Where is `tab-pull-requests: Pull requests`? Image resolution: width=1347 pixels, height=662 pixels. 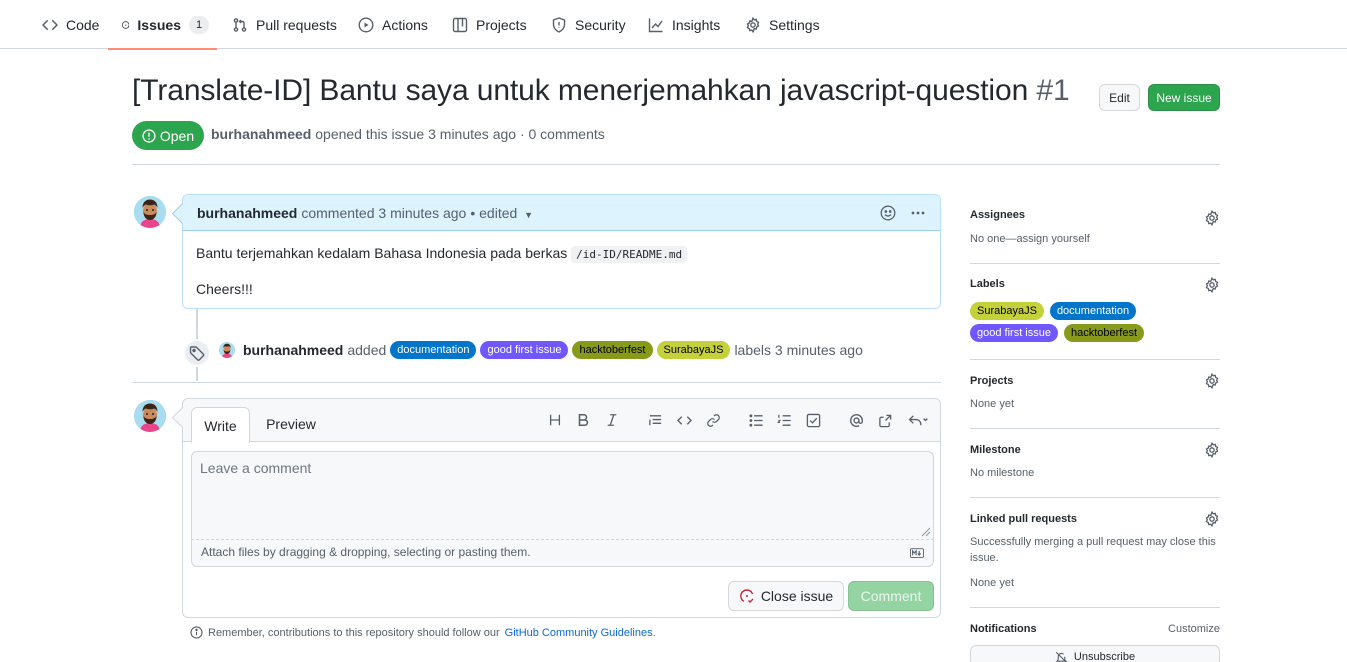 tab-pull-requests: Pull requests is located at coordinates (284, 24).